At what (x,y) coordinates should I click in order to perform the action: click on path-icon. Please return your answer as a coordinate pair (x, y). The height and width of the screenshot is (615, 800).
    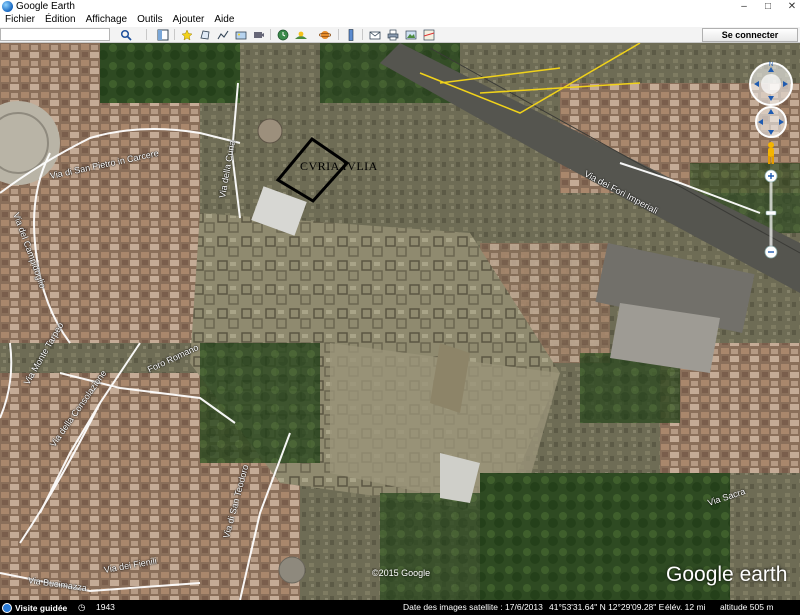
    Looking at the image, I should click on (223, 34).